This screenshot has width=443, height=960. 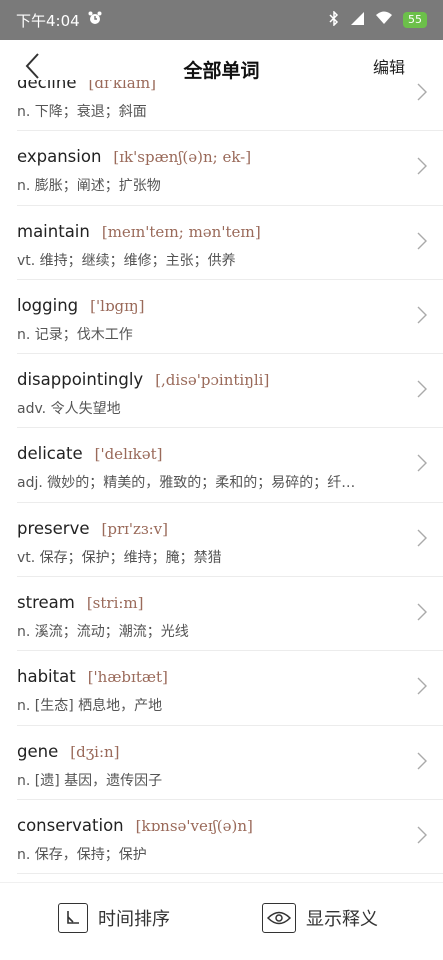 I want to click on word-row-decline: decline [dɪ'klaɪn] n. 下降；衰退；斜面, so click(x=230, y=106).